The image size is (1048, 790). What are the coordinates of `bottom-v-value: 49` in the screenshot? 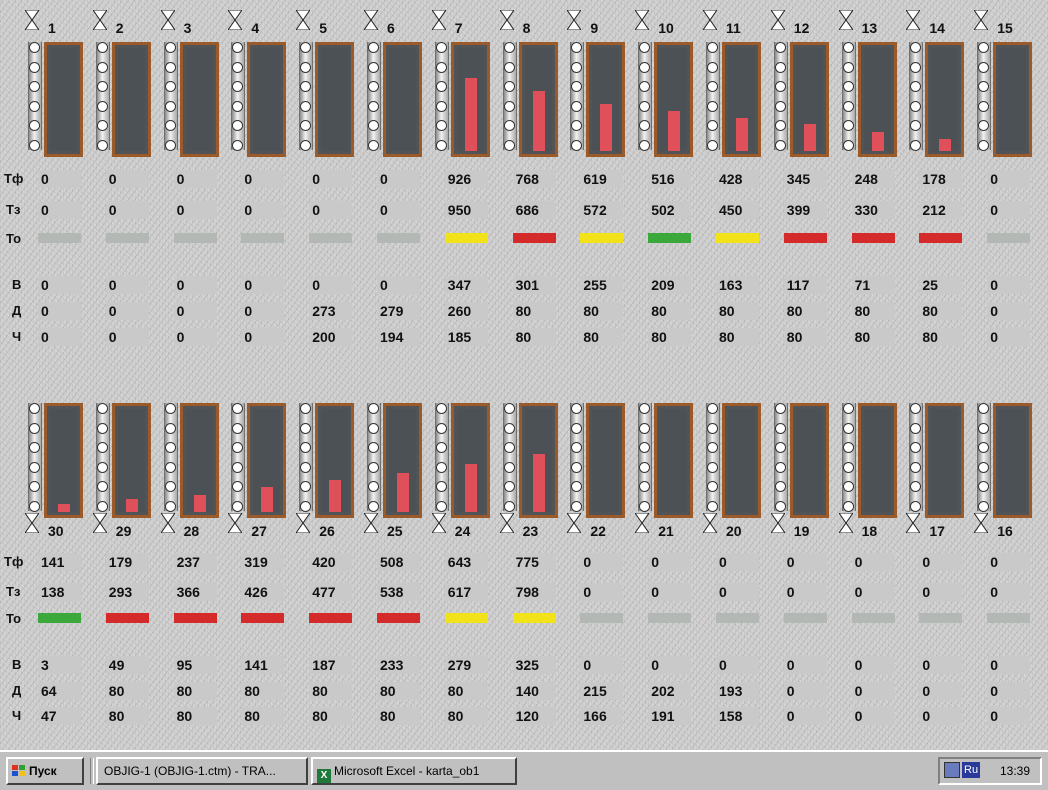 It's located at (127, 665).